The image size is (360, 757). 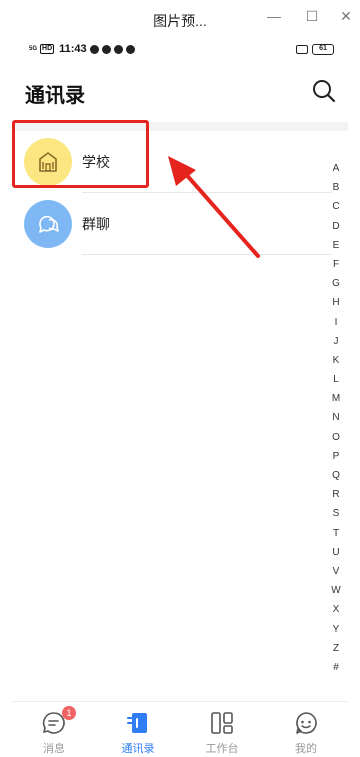 I want to click on bottom-tab-bar: 1 消息 通讯录 工作台 我的, so click(x=180, y=729).